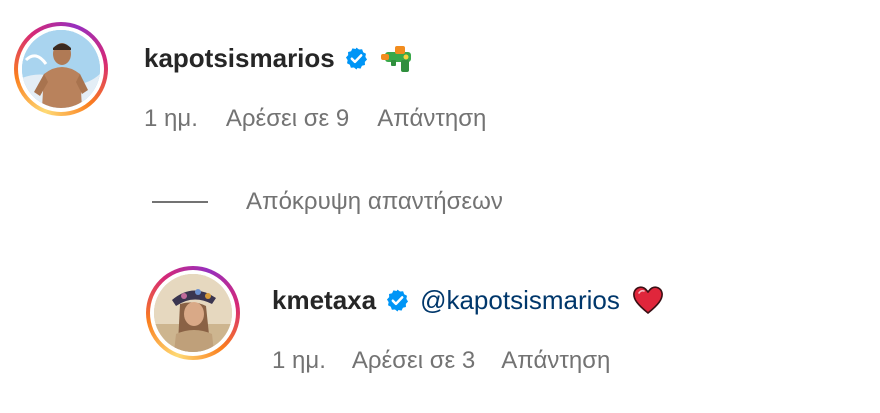  Describe the element at coordinates (287, 119) in the screenshot. I see `like-count-link: Αρέσει σε 9` at that location.